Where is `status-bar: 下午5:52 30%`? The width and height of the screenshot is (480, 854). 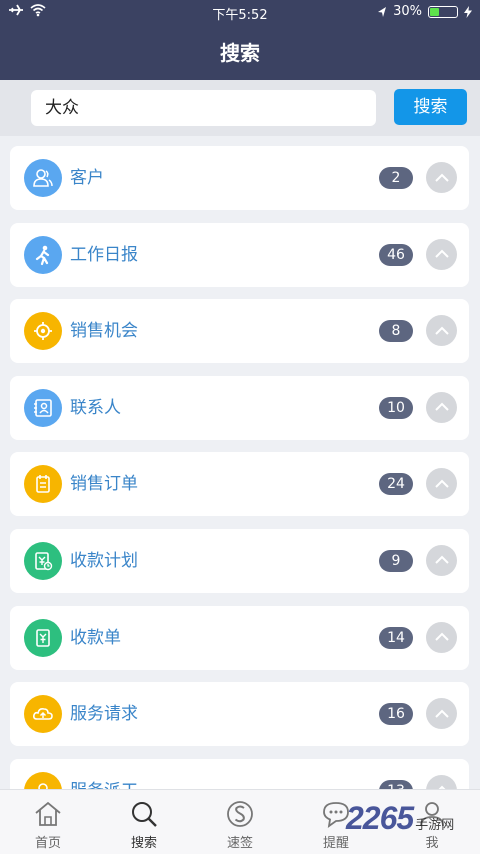 status-bar: 下午5:52 30% is located at coordinates (240, 12).